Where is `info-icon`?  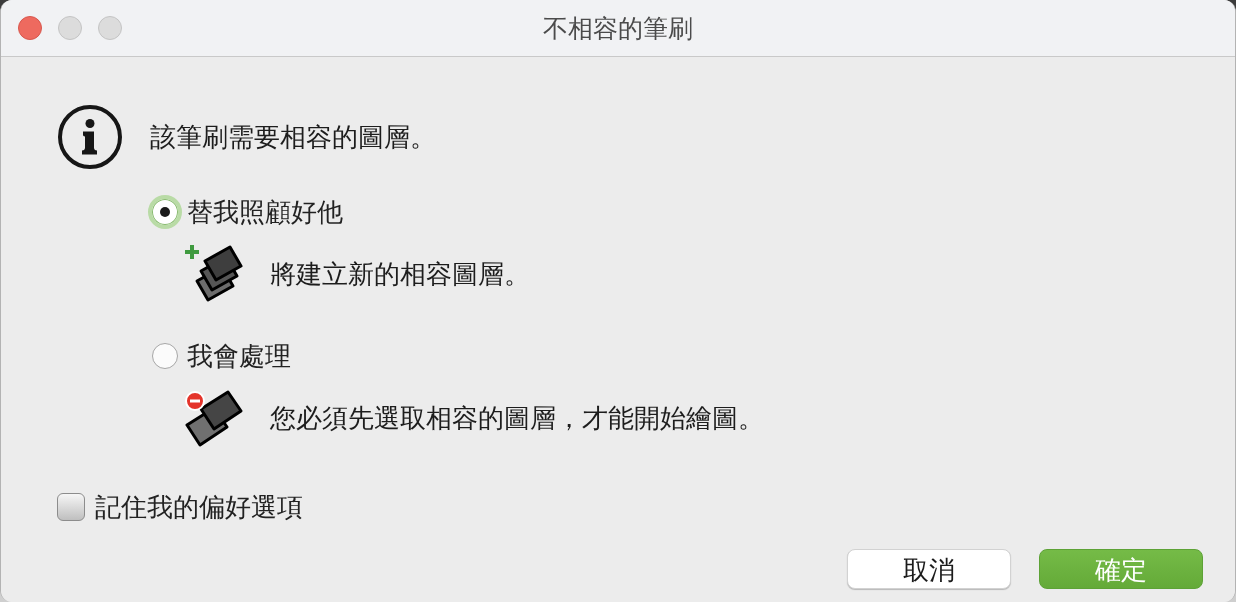 info-icon is located at coordinates (90, 137).